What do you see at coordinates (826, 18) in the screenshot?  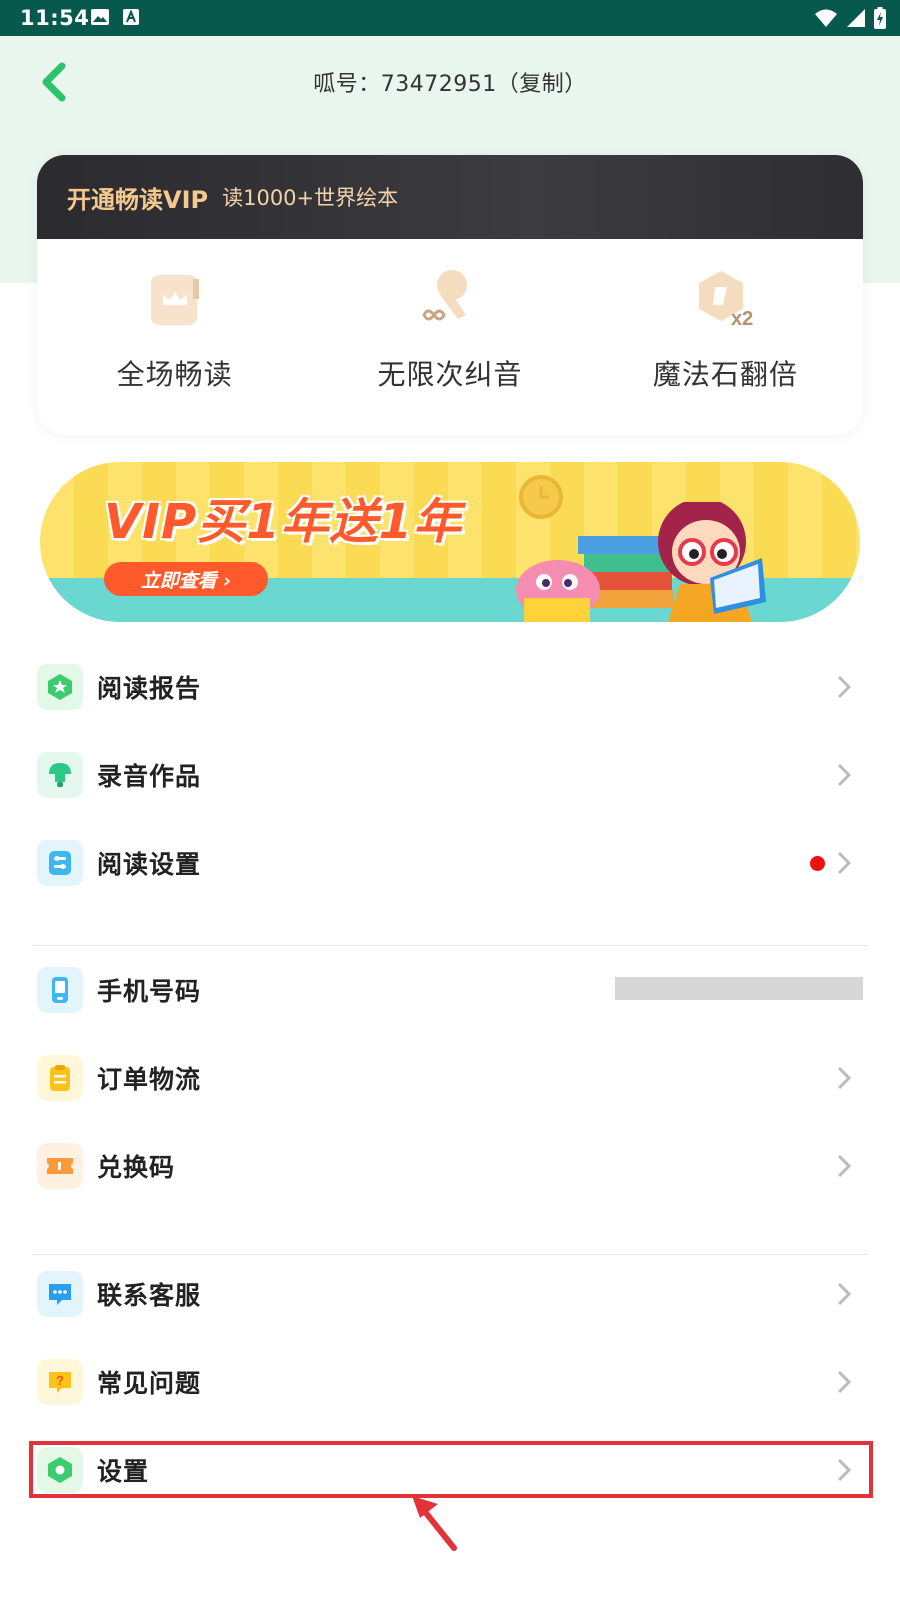 I see `wifi-icon` at bounding box center [826, 18].